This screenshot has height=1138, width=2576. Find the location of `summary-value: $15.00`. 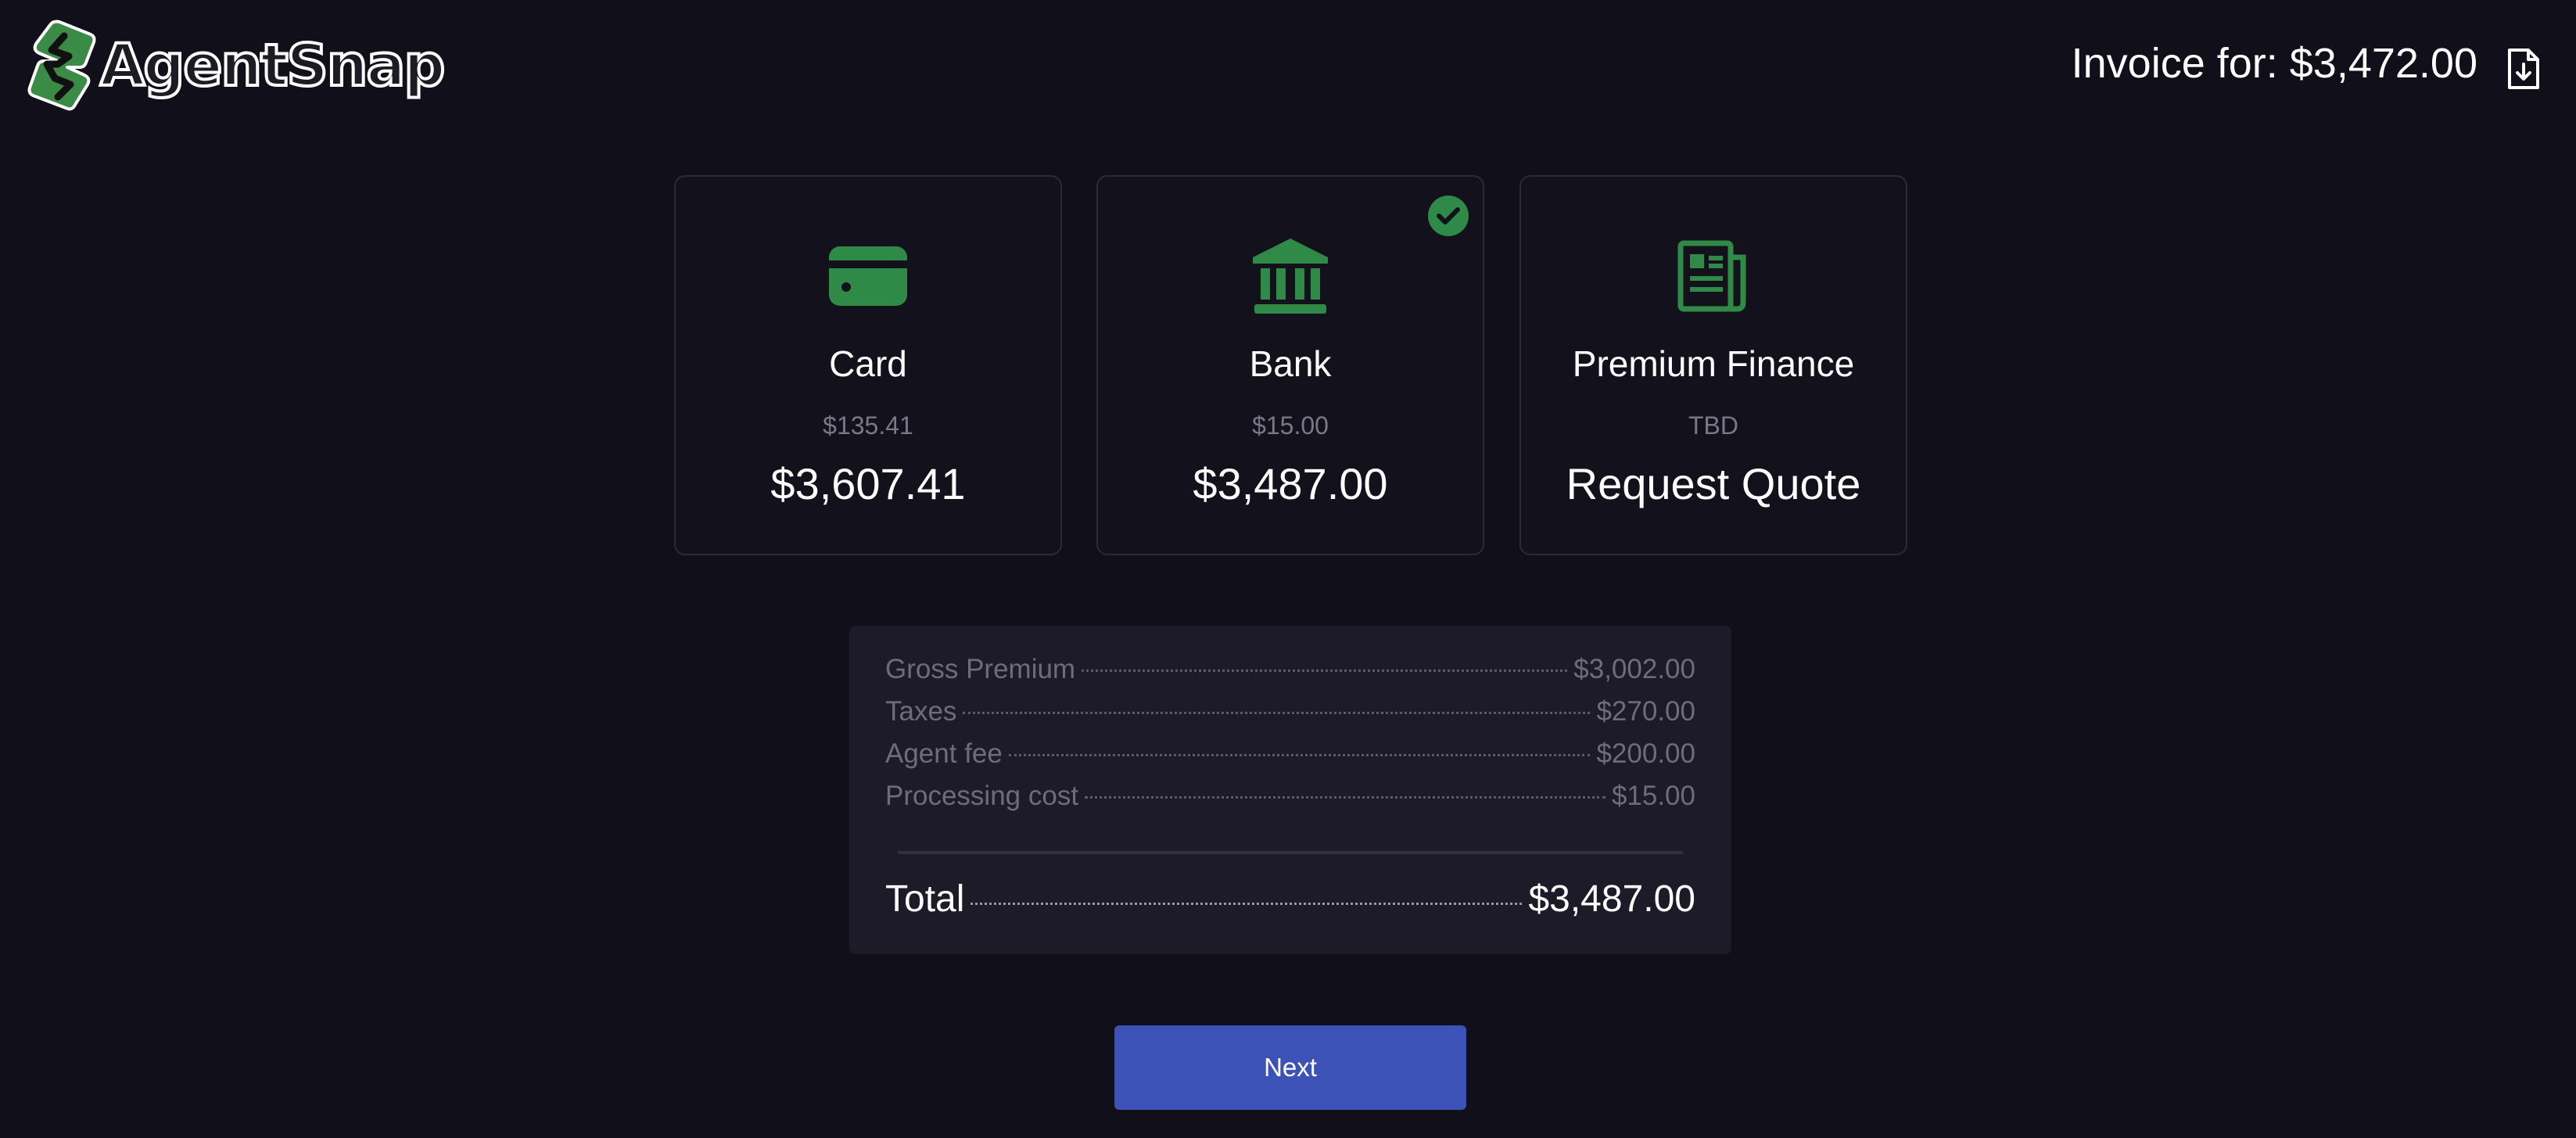

summary-value: $15.00 is located at coordinates (1653, 796).